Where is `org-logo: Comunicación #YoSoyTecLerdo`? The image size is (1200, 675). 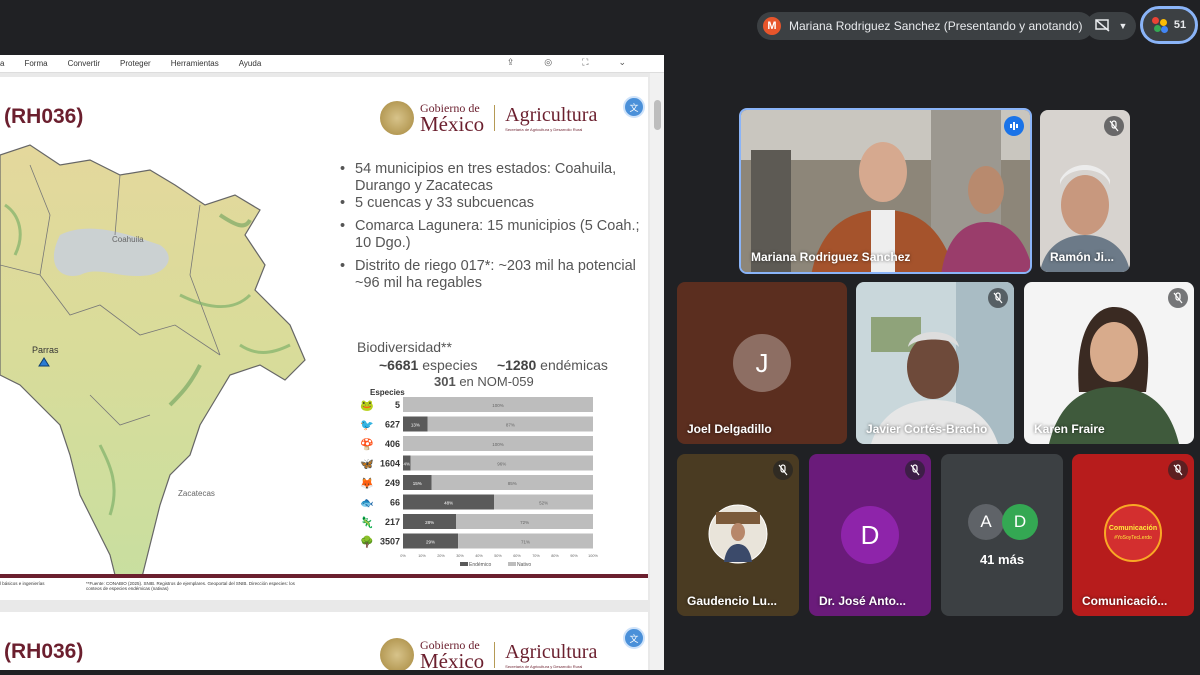 org-logo: Comunicación #YoSoyTecLerdo is located at coordinates (1133, 533).